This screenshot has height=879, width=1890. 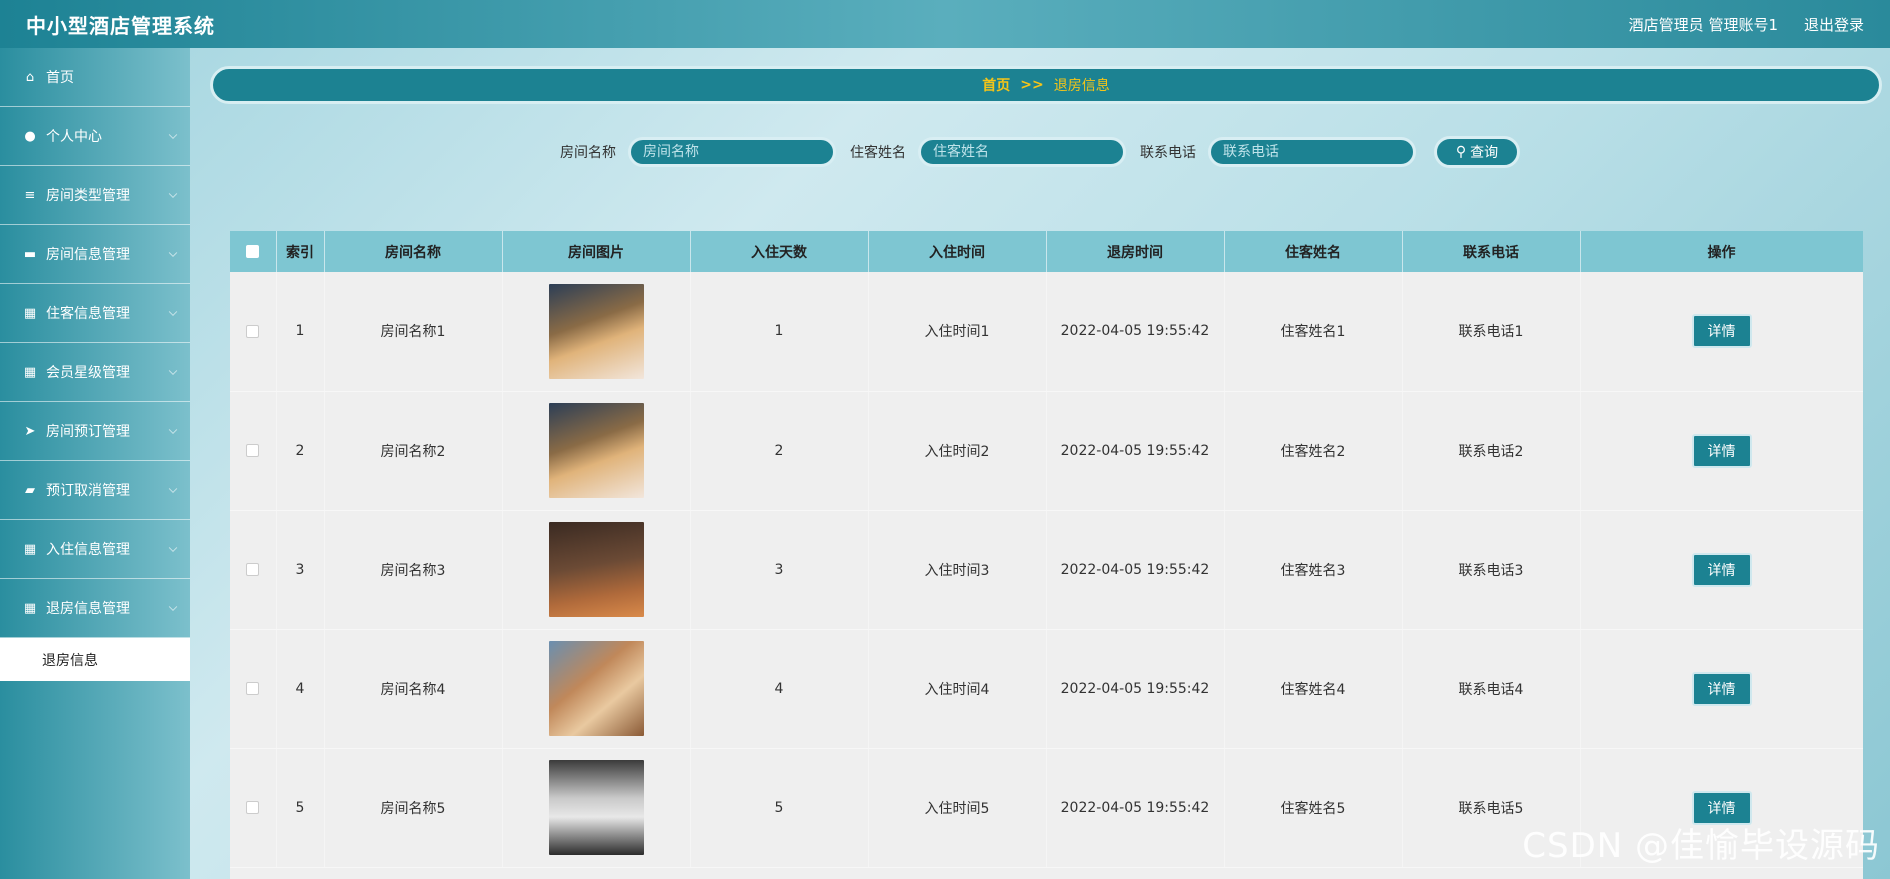 What do you see at coordinates (957, 251) in the screenshot?
I see `column-header: 入住时间` at bounding box center [957, 251].